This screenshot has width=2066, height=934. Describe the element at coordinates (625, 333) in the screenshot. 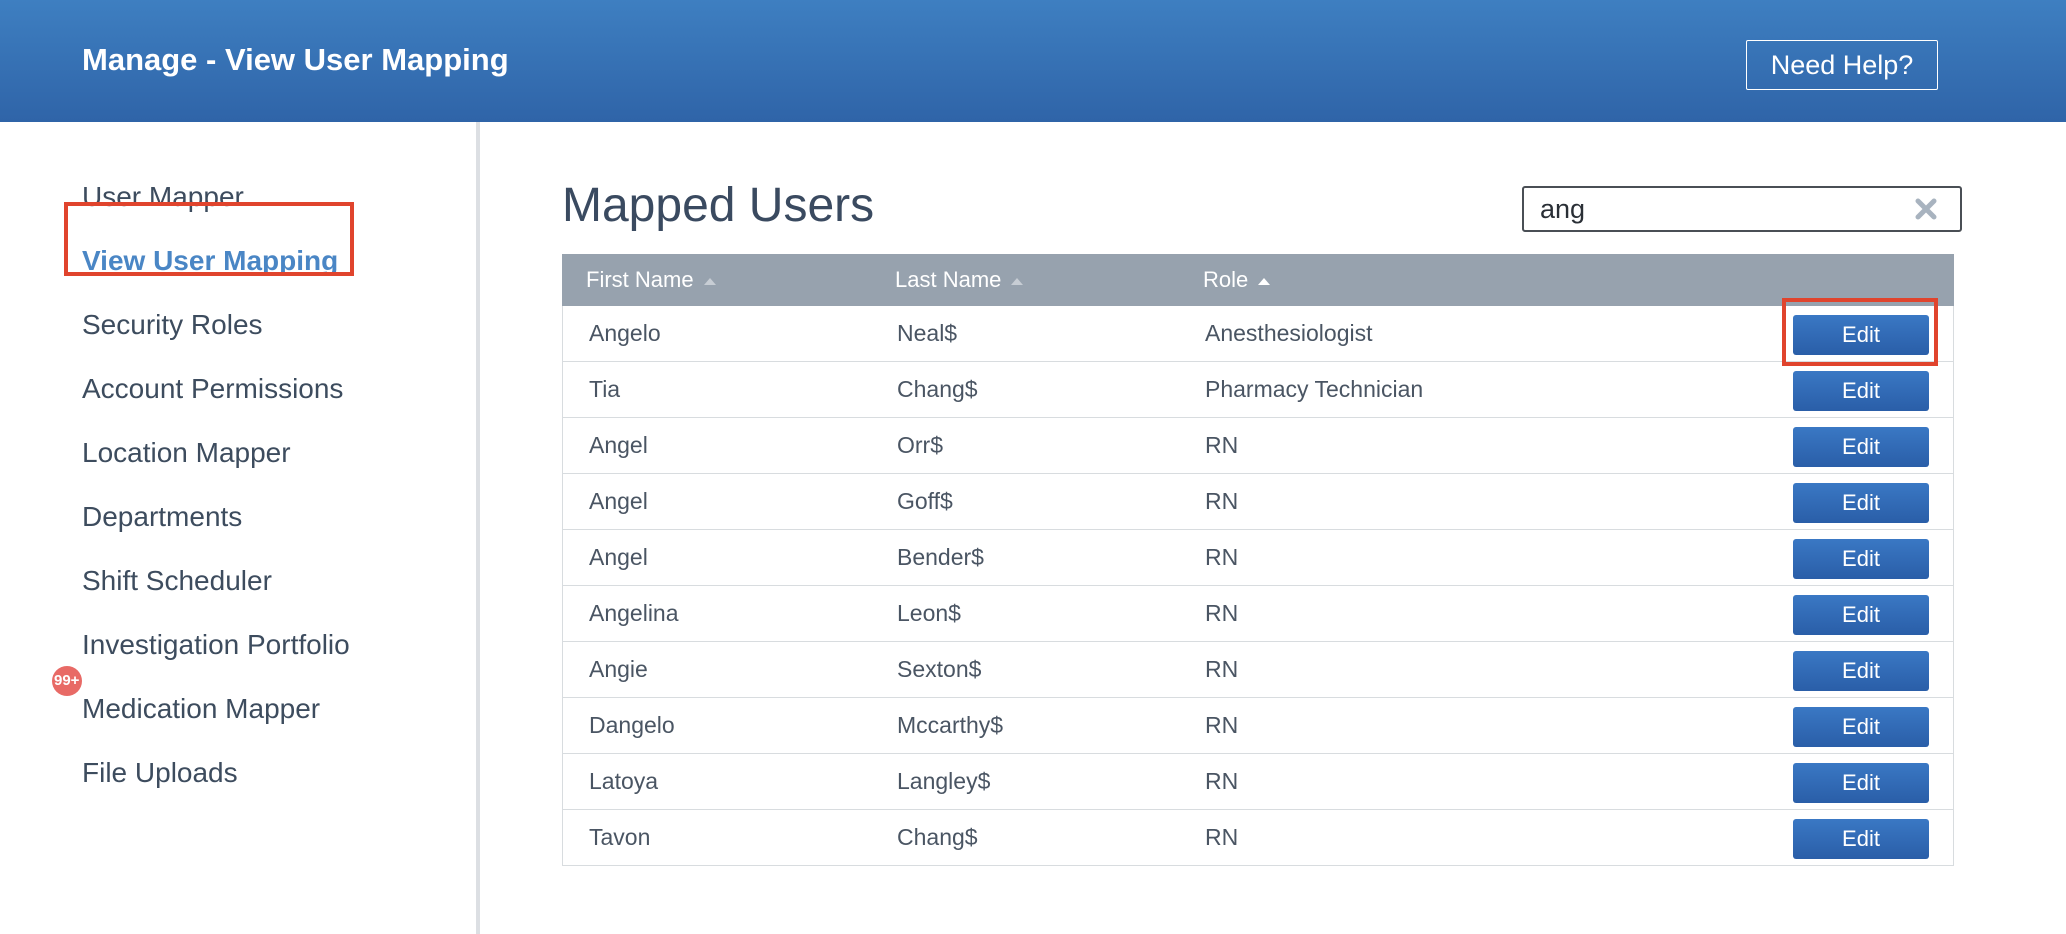

I see `cell-first-name: Angelo` at that location.